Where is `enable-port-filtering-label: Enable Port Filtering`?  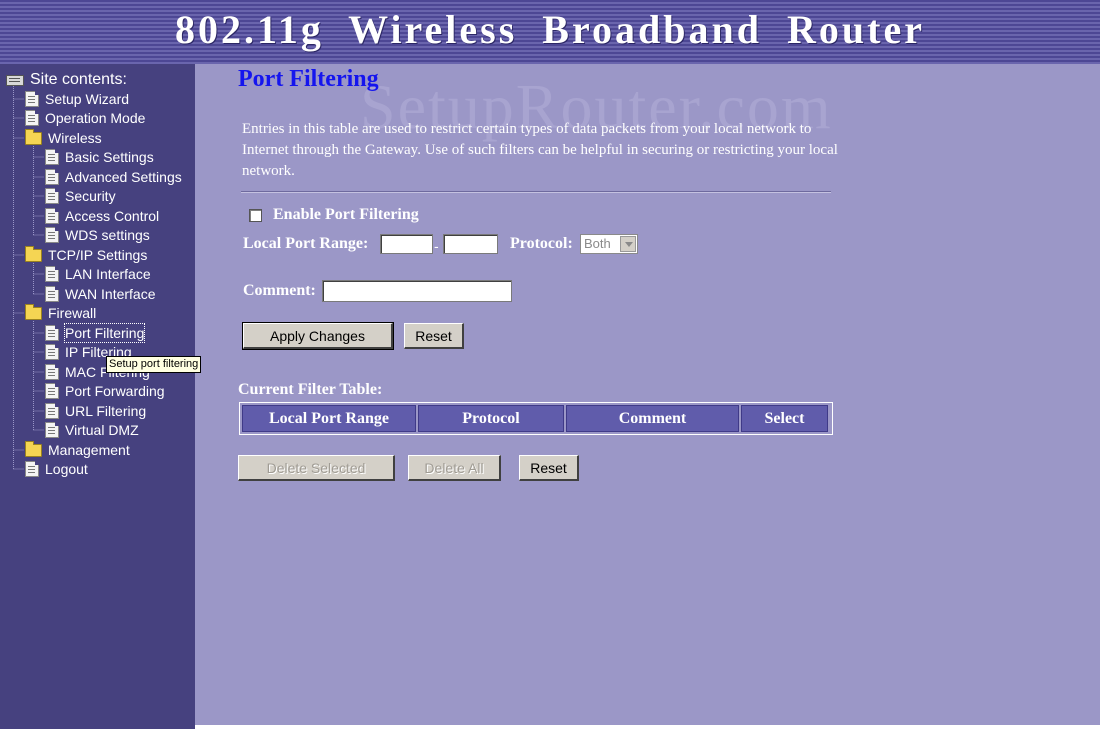 enable-port-filtering-label: Enable Port Filtering is located at coordinates (346, 214).